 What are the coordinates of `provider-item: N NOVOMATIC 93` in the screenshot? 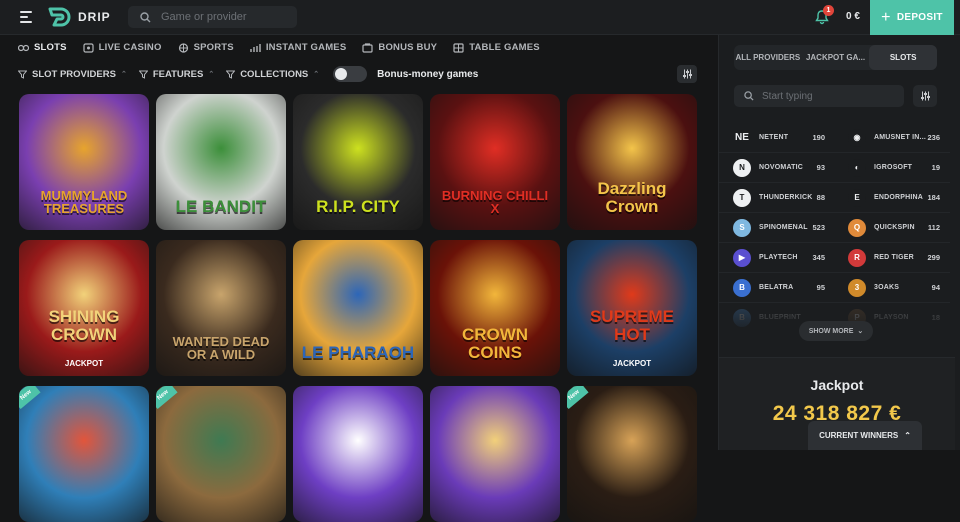 It's located at (777, 168).